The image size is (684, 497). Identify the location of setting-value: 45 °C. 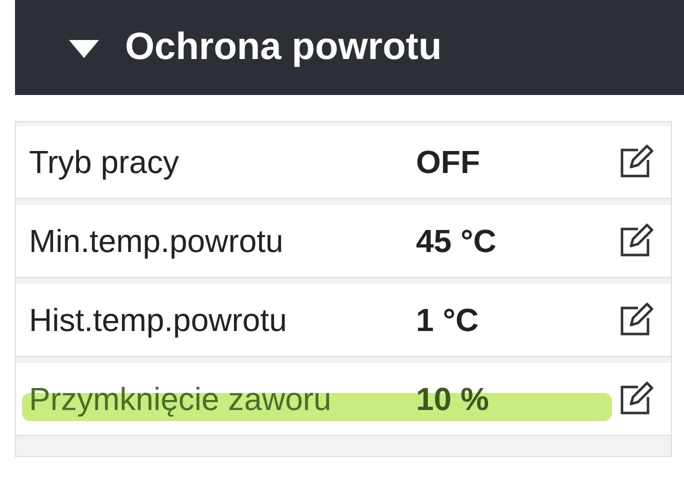
(457, 241).